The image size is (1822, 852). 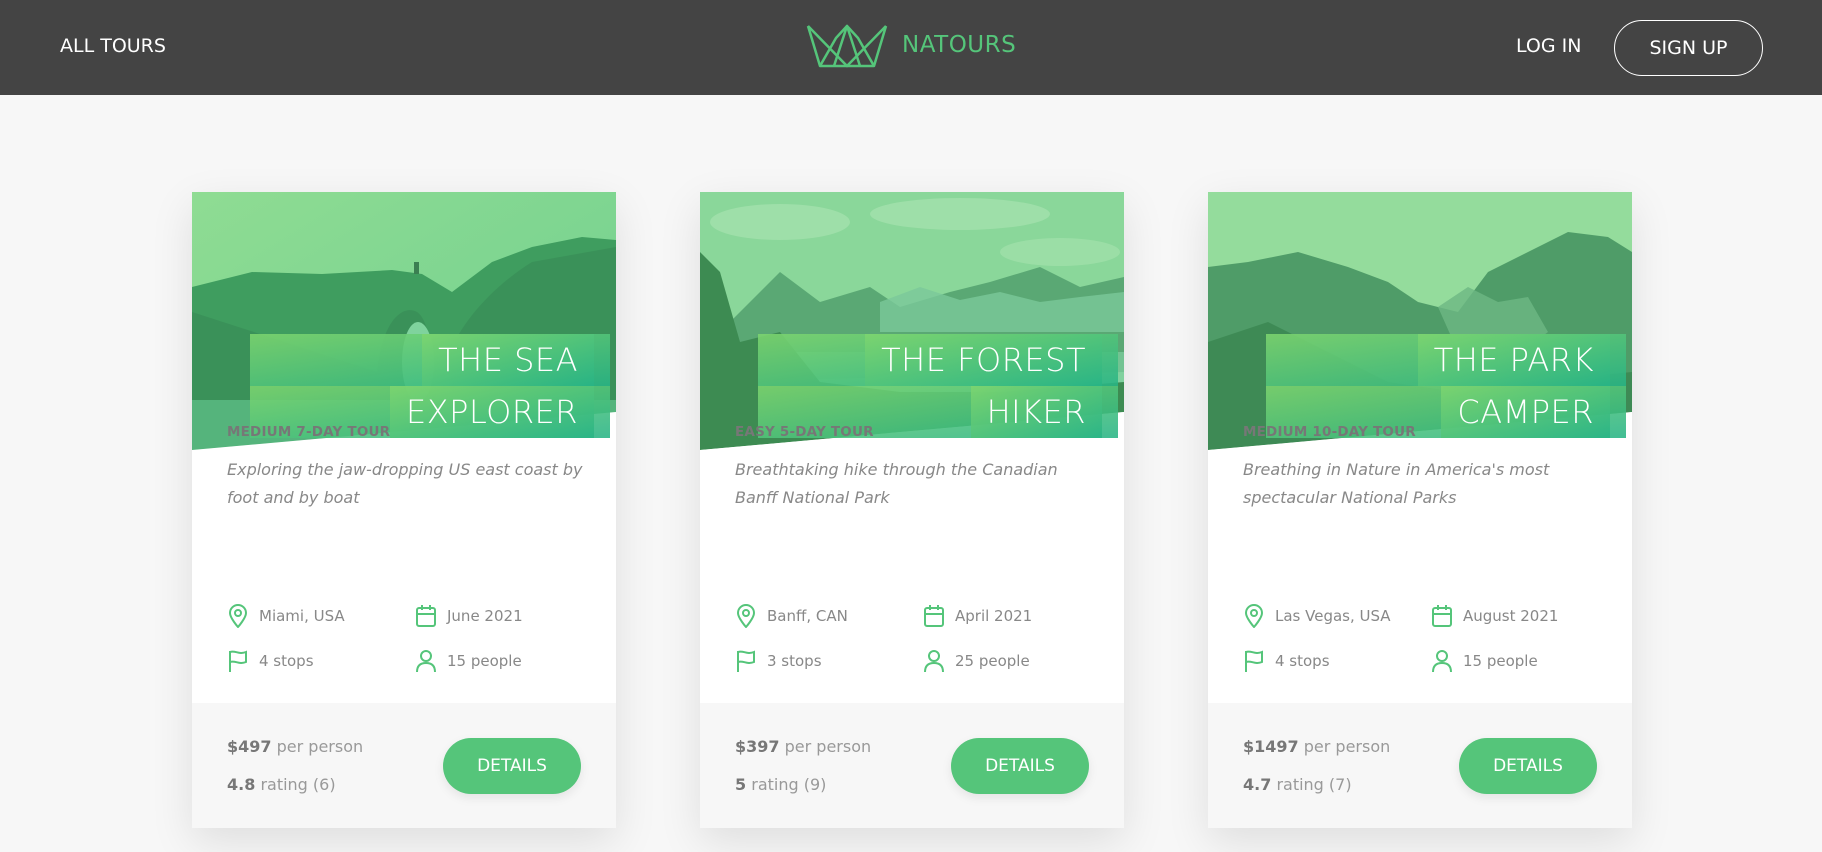 What do you see at coordinates (1329, 432) in the screenshot?
I see `tour-difficulty: MEDIUM 10-DAY TOUR` at bounding box center [1329, 432].